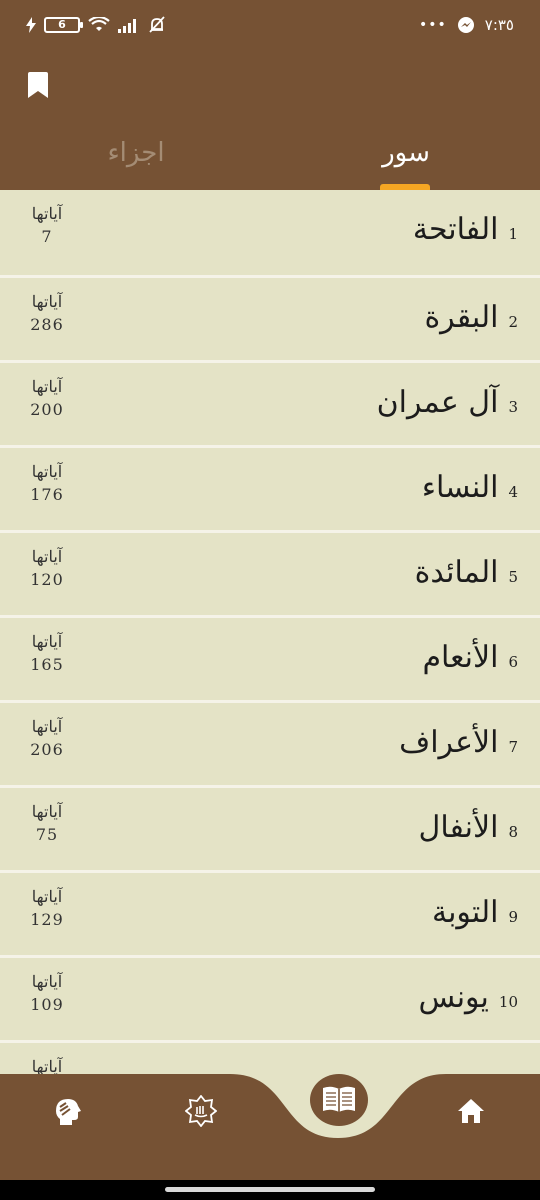 The image size is (540, 1200). Describe the element at coordinates (513, 322) in the screenshot. I see `surah-number: 2` at that location.